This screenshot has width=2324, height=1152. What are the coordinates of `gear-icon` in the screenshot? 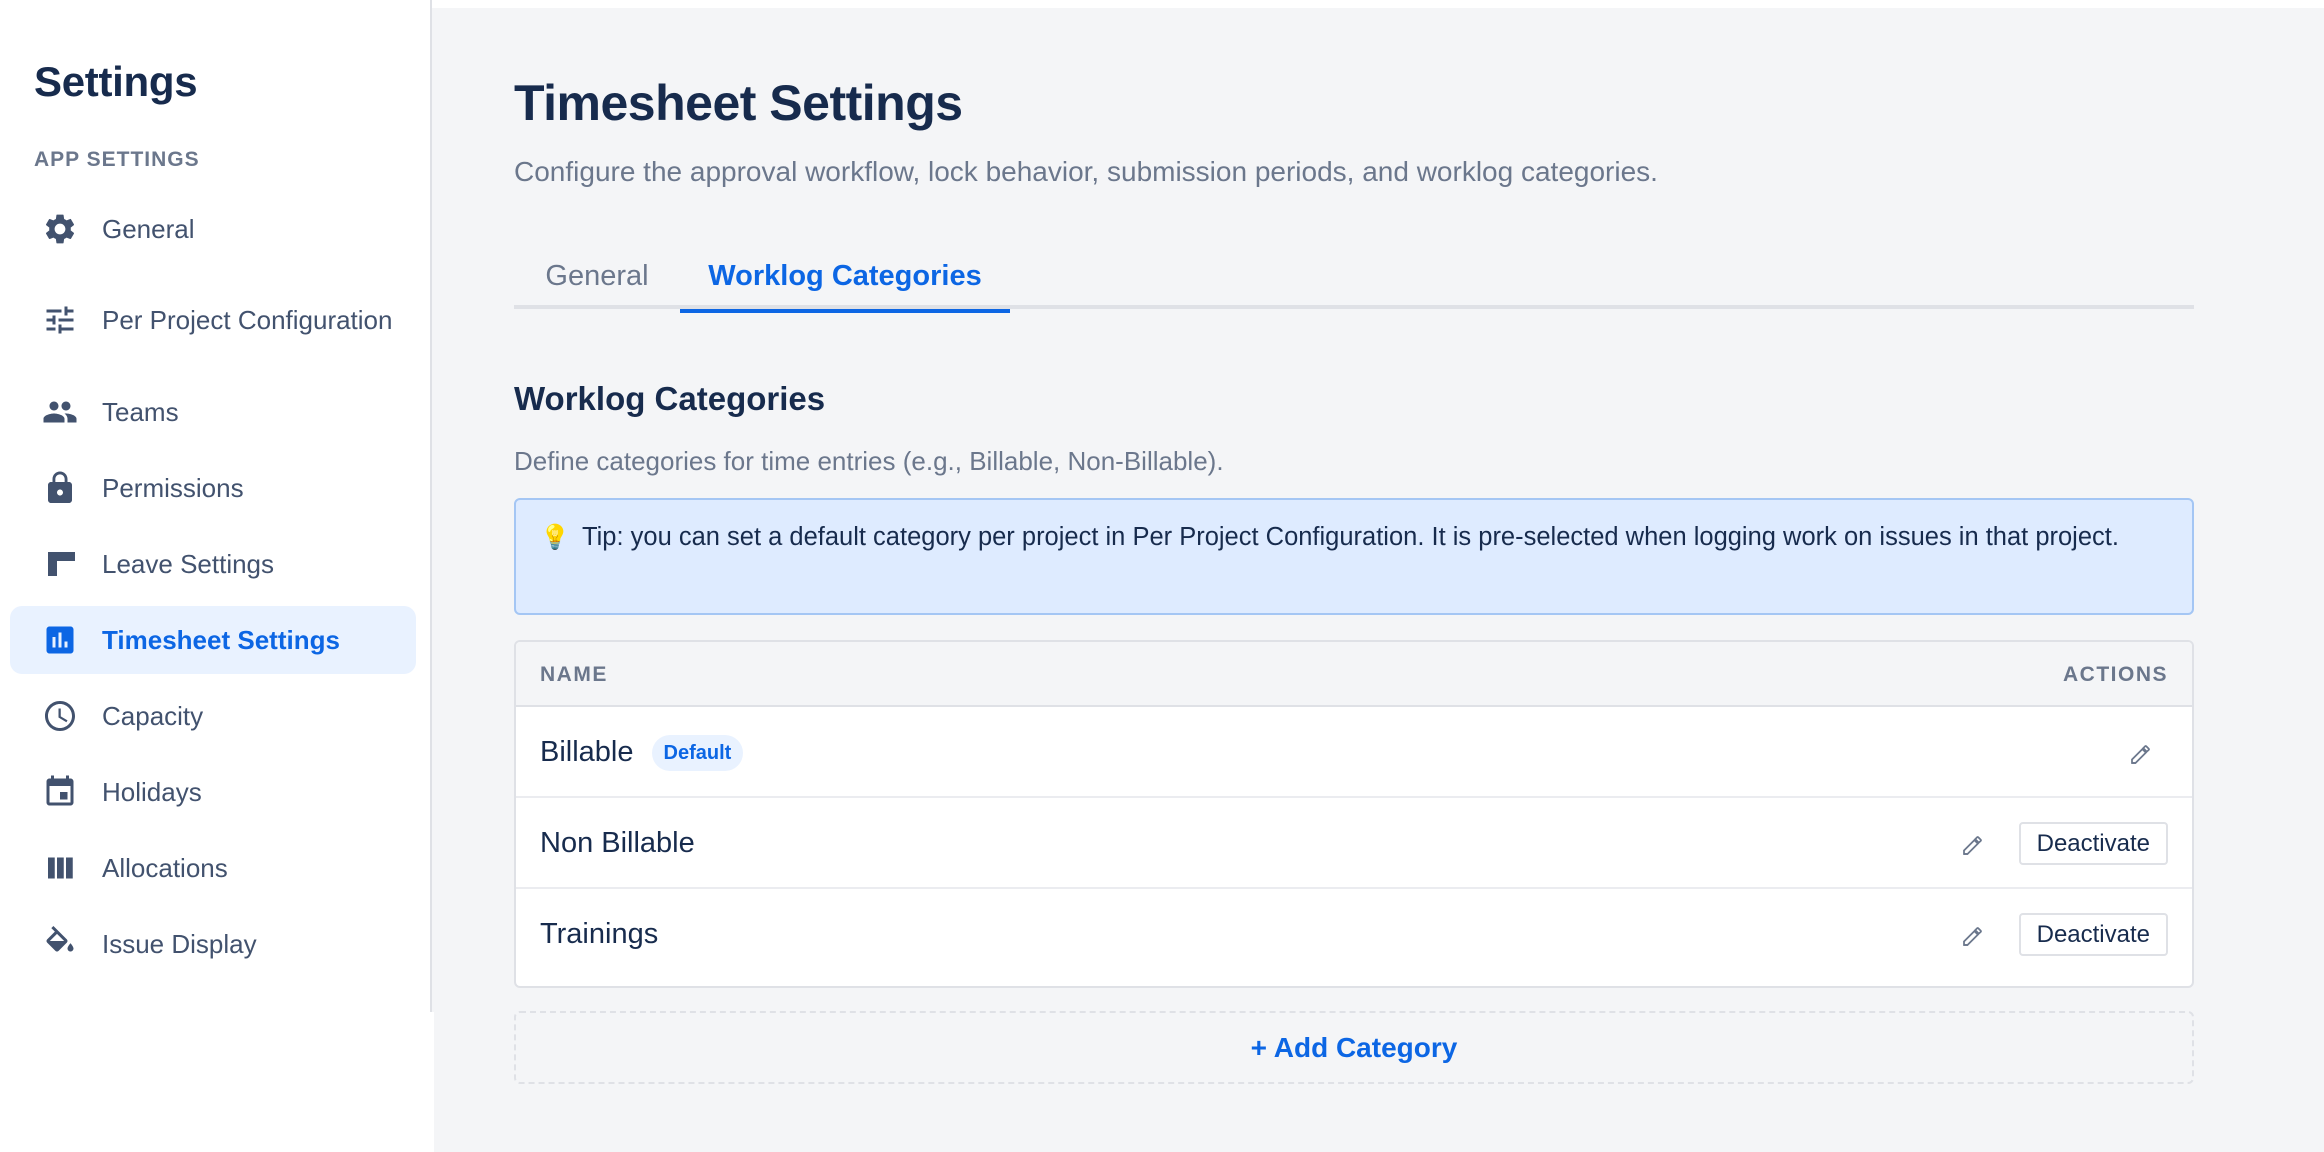 It's located at (60, 229).